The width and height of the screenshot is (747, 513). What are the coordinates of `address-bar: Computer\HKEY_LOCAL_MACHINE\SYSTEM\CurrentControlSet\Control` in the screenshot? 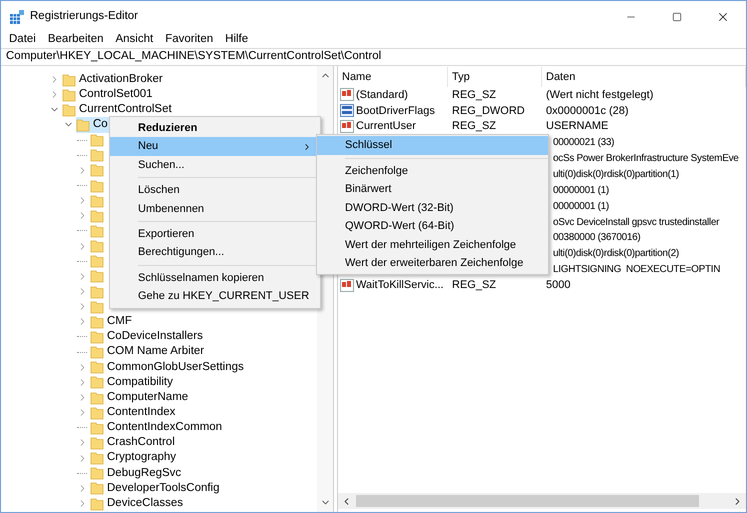 It's located at (373, 57).